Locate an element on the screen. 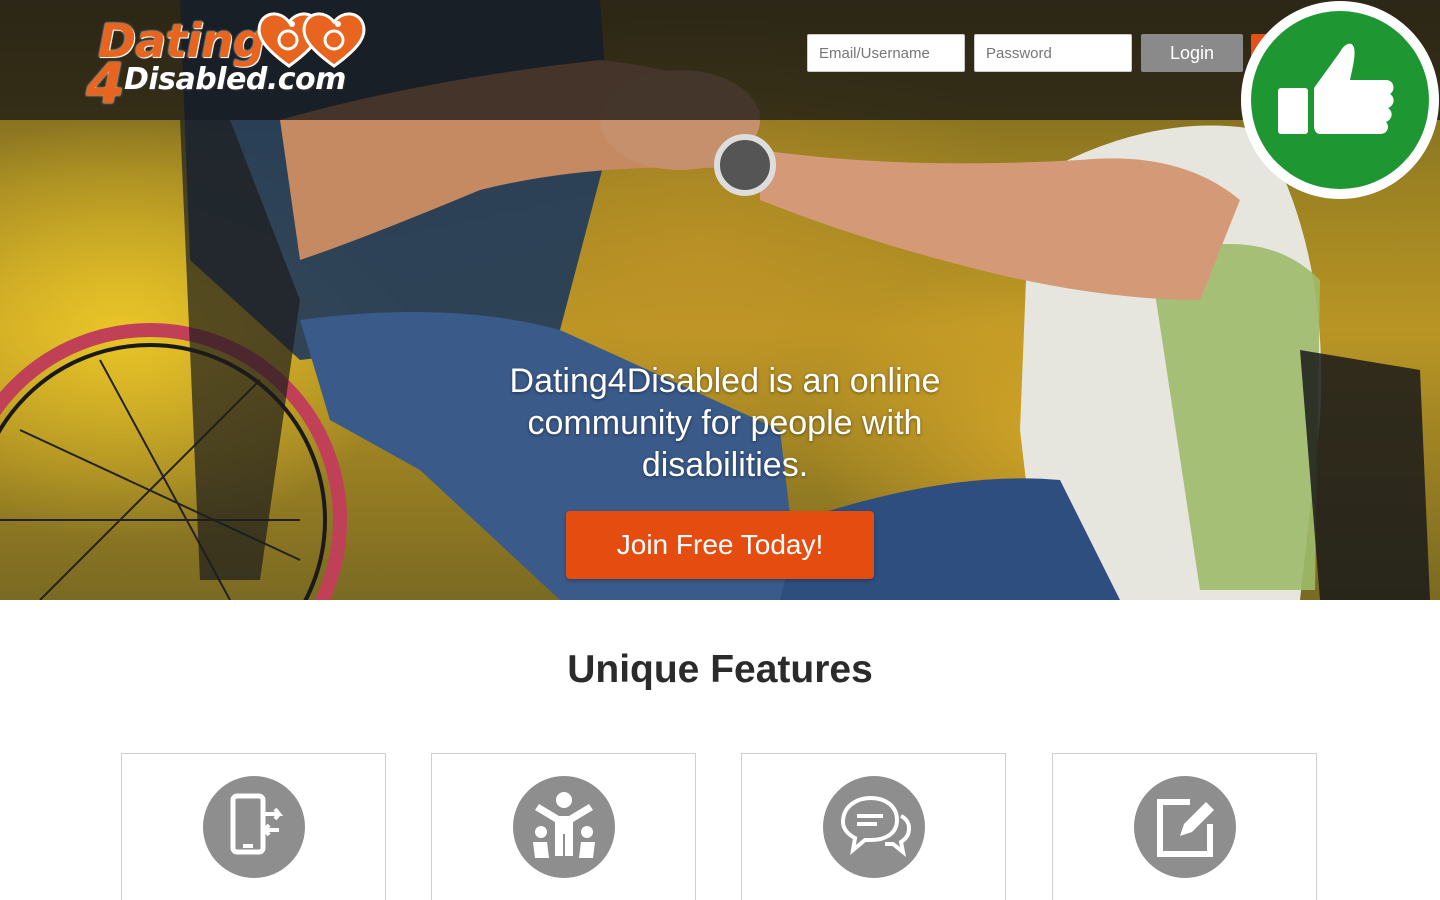 The image size is (1440, 900). feature-card-chat is located at coordinates (873, 826).